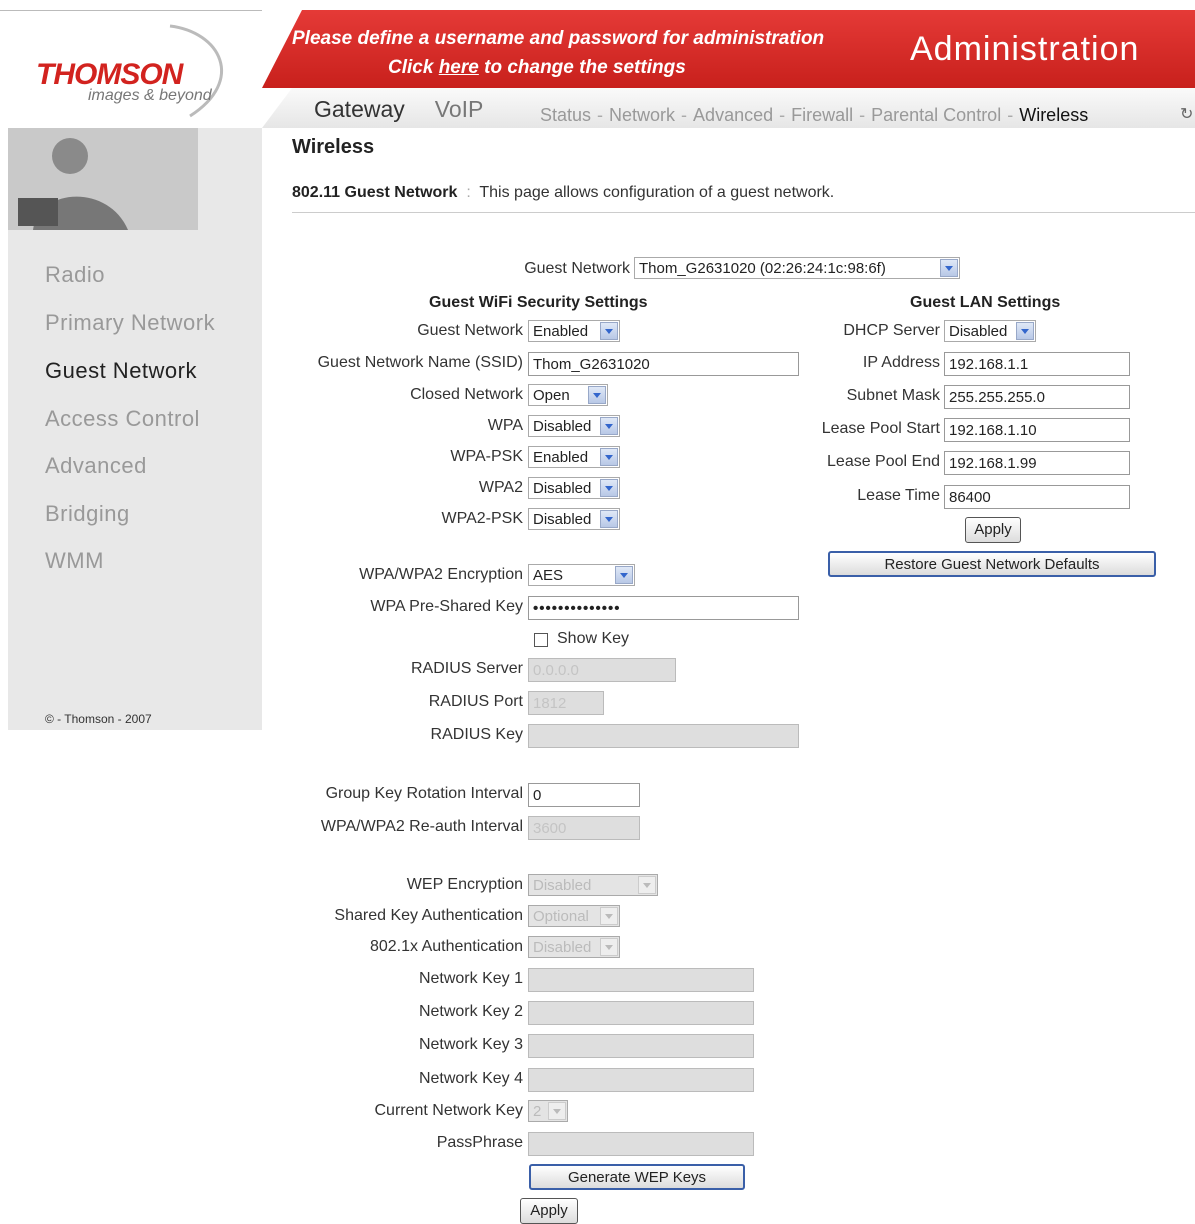 This screenshot has height=1224, width=1195. What do you see at coordinates (537, 1111) in the screenshot?
I see `select-value: 2` at bounding box center [537, 1111].